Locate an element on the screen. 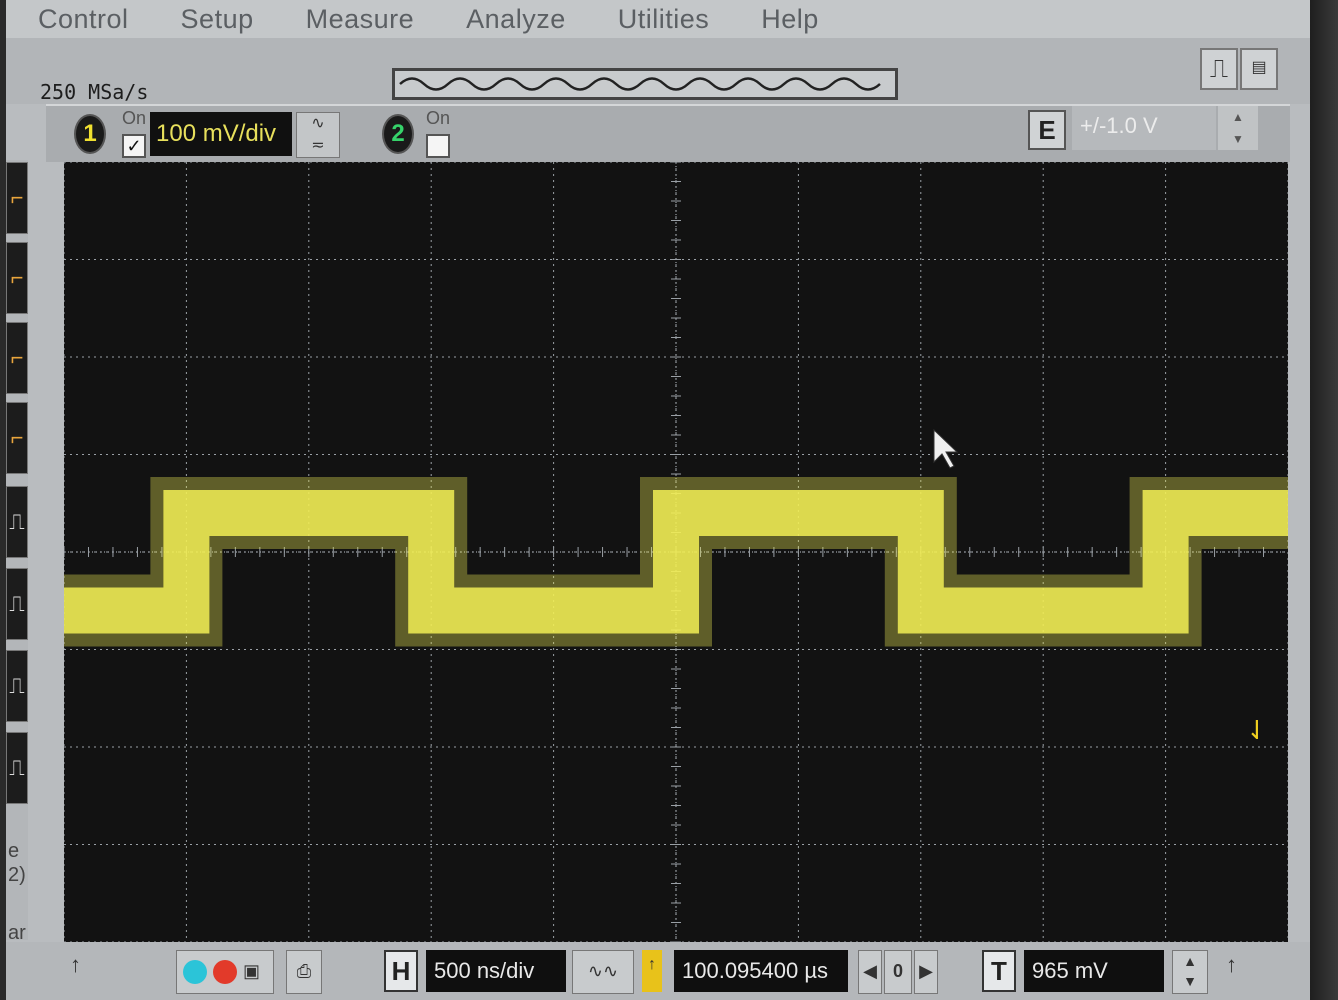 This screenshot has width=1338, height=1000. single-icon: ▣ is located at coordinates (251, 971).